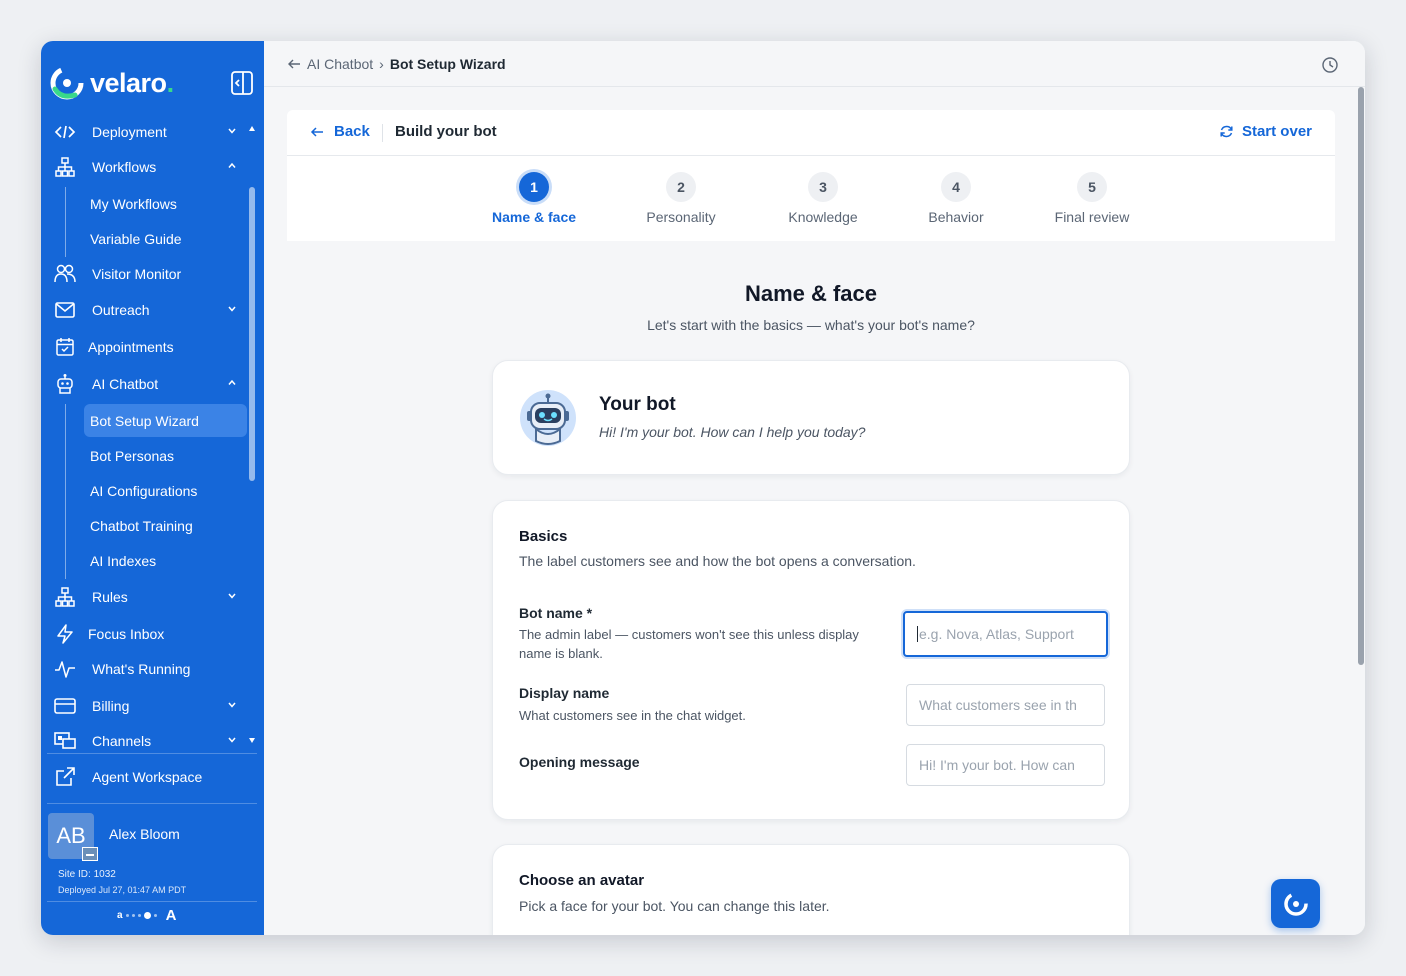  I want to click on page-title: Name & face, so click(811, 293).